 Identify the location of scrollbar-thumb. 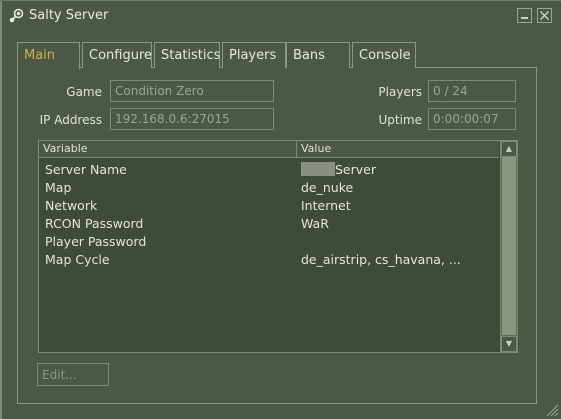
(509, 246).